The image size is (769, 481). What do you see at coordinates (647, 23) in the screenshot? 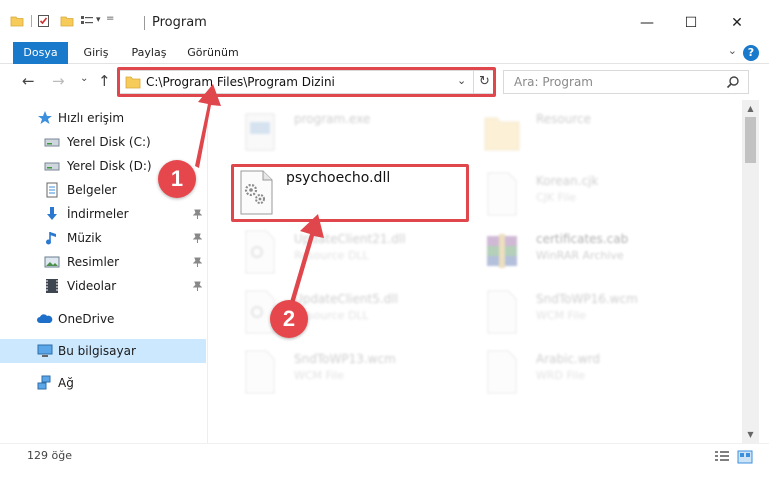
I see `minimize-button: —` at bounding box center [647, 23].